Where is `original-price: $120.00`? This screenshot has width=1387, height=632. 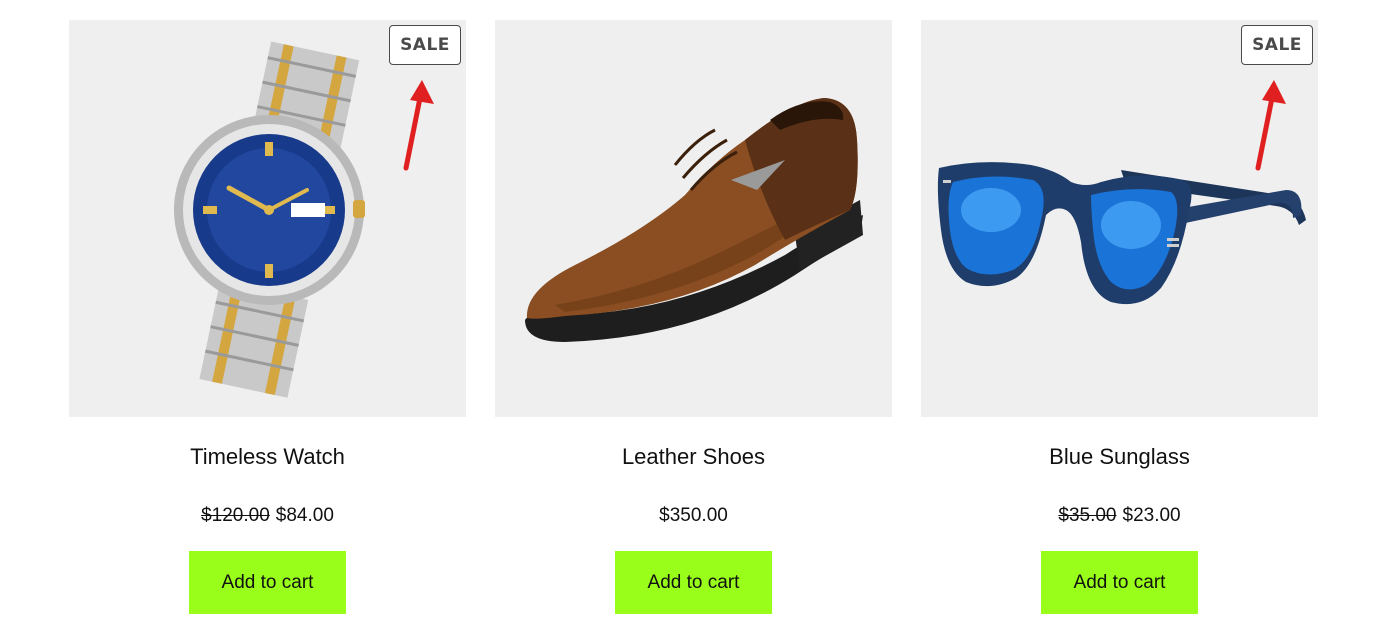 original-price: $120.00 is located at coordinates (235, 515).